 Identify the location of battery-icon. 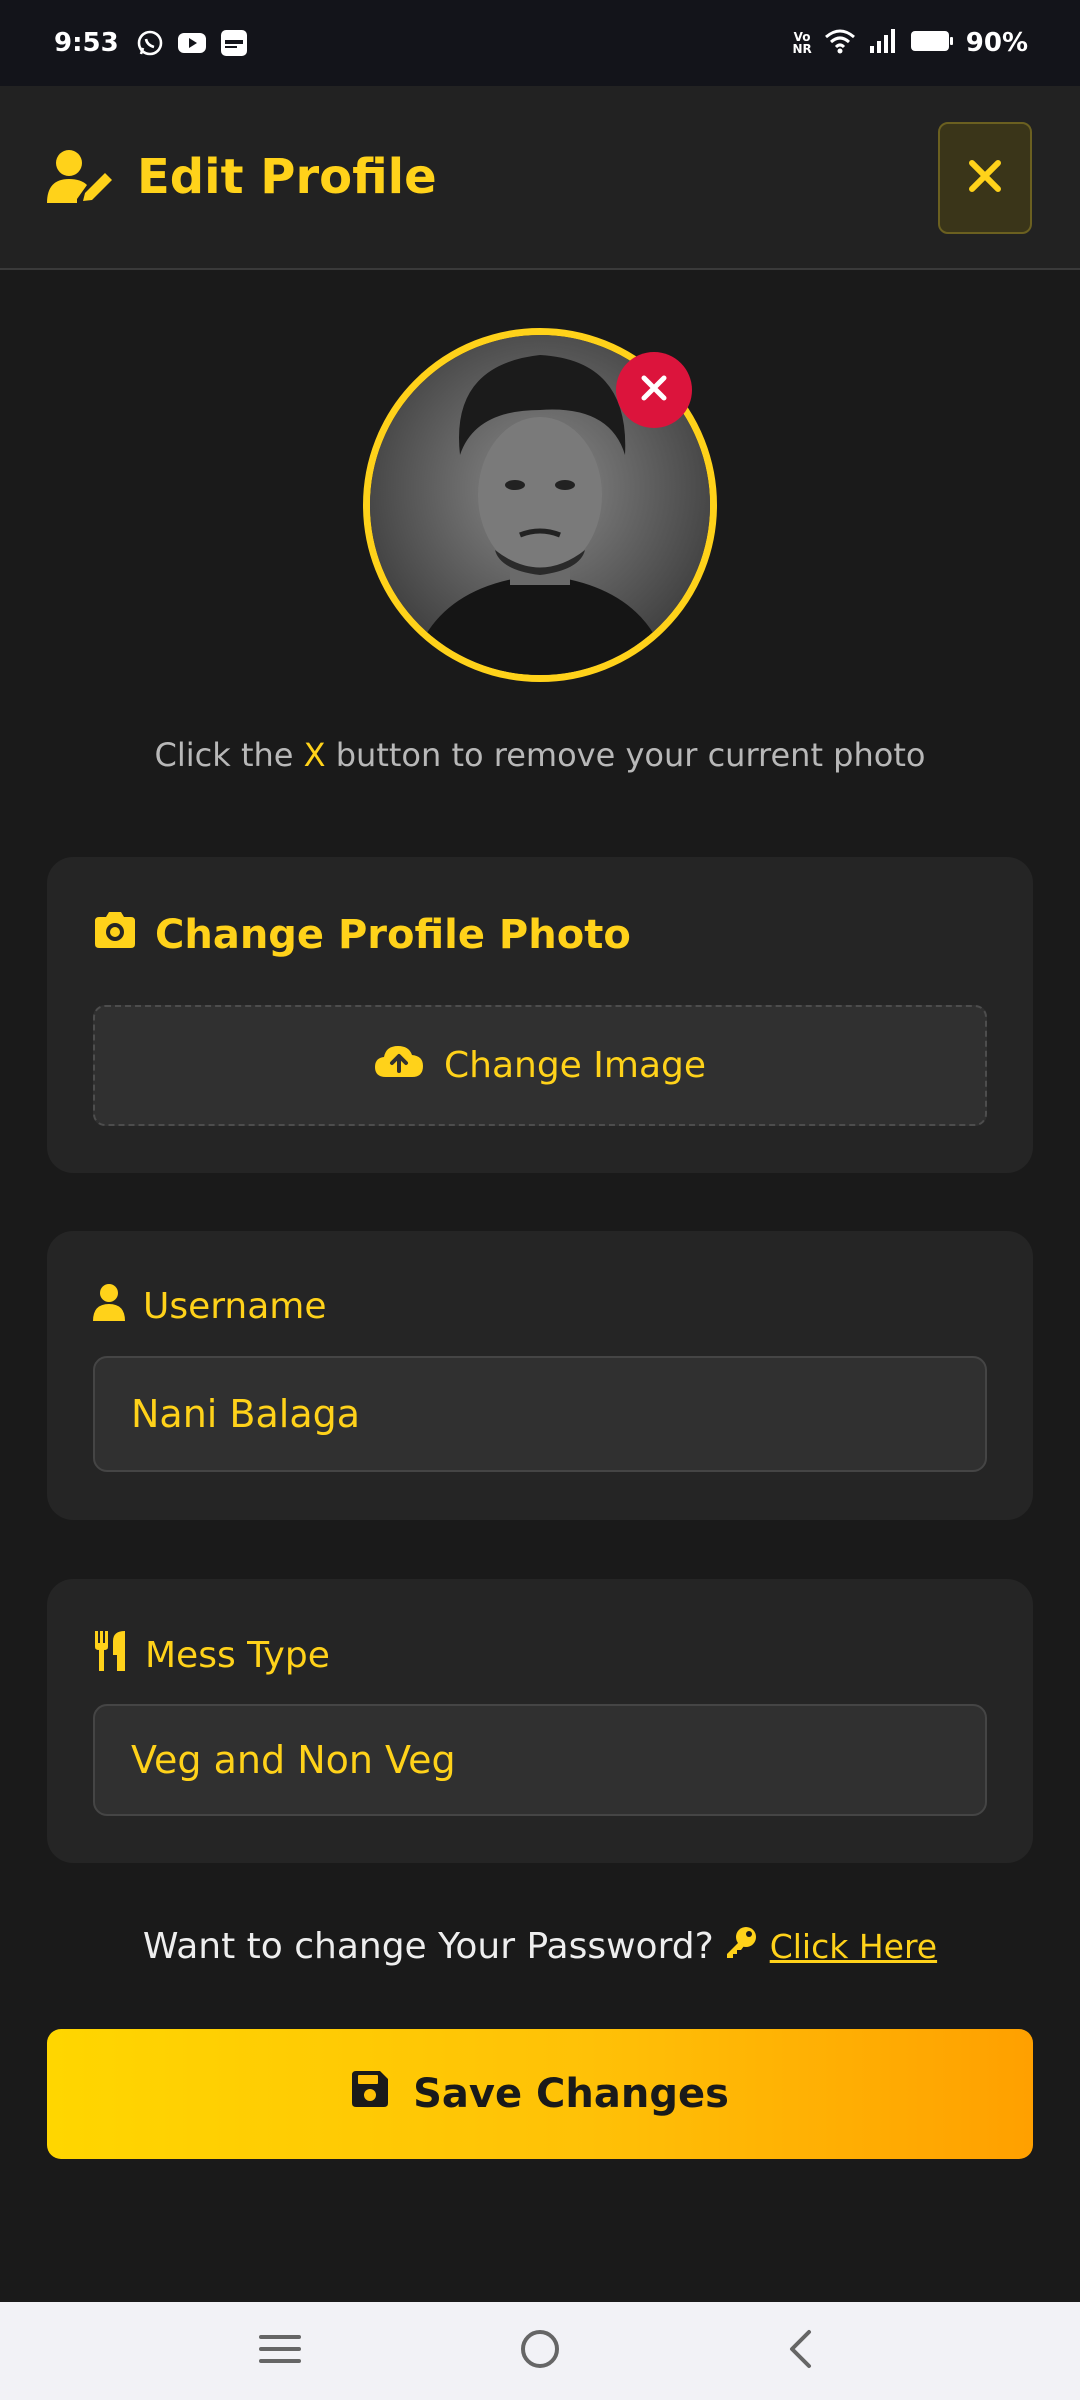
(932, 43).